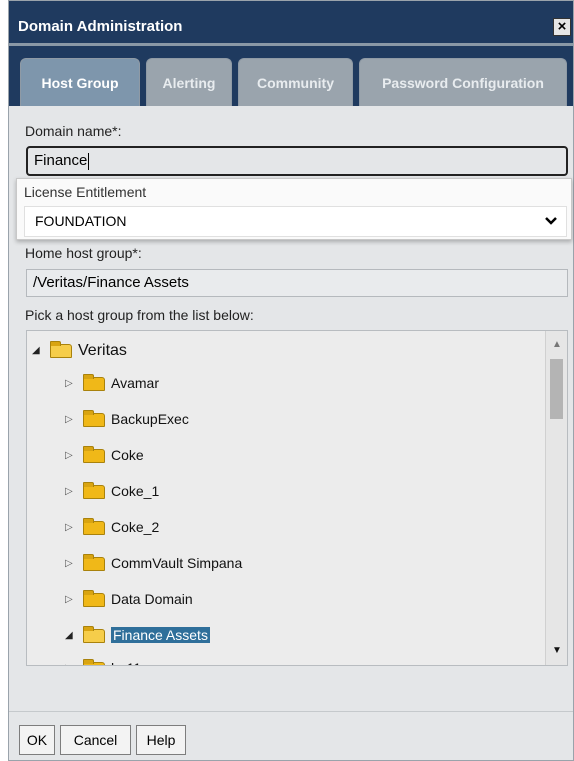 The image size is (574, 761). What do you see at coordinates (297, 161) in the screenshot?
I see `domain-name-input: Finance` at bounding box center [297, 161].